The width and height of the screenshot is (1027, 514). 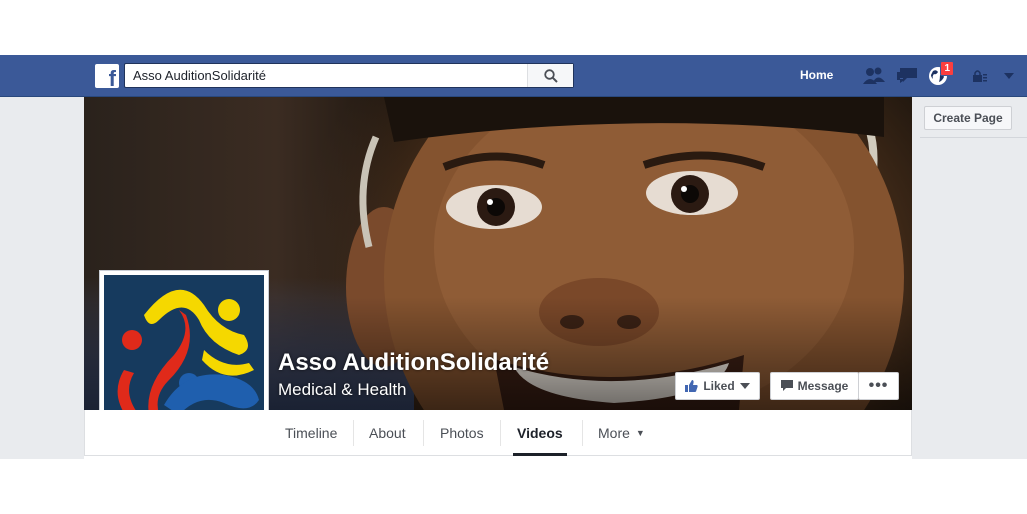 I want to click on page-category: Medical & Health, so click(x=342, y=390).